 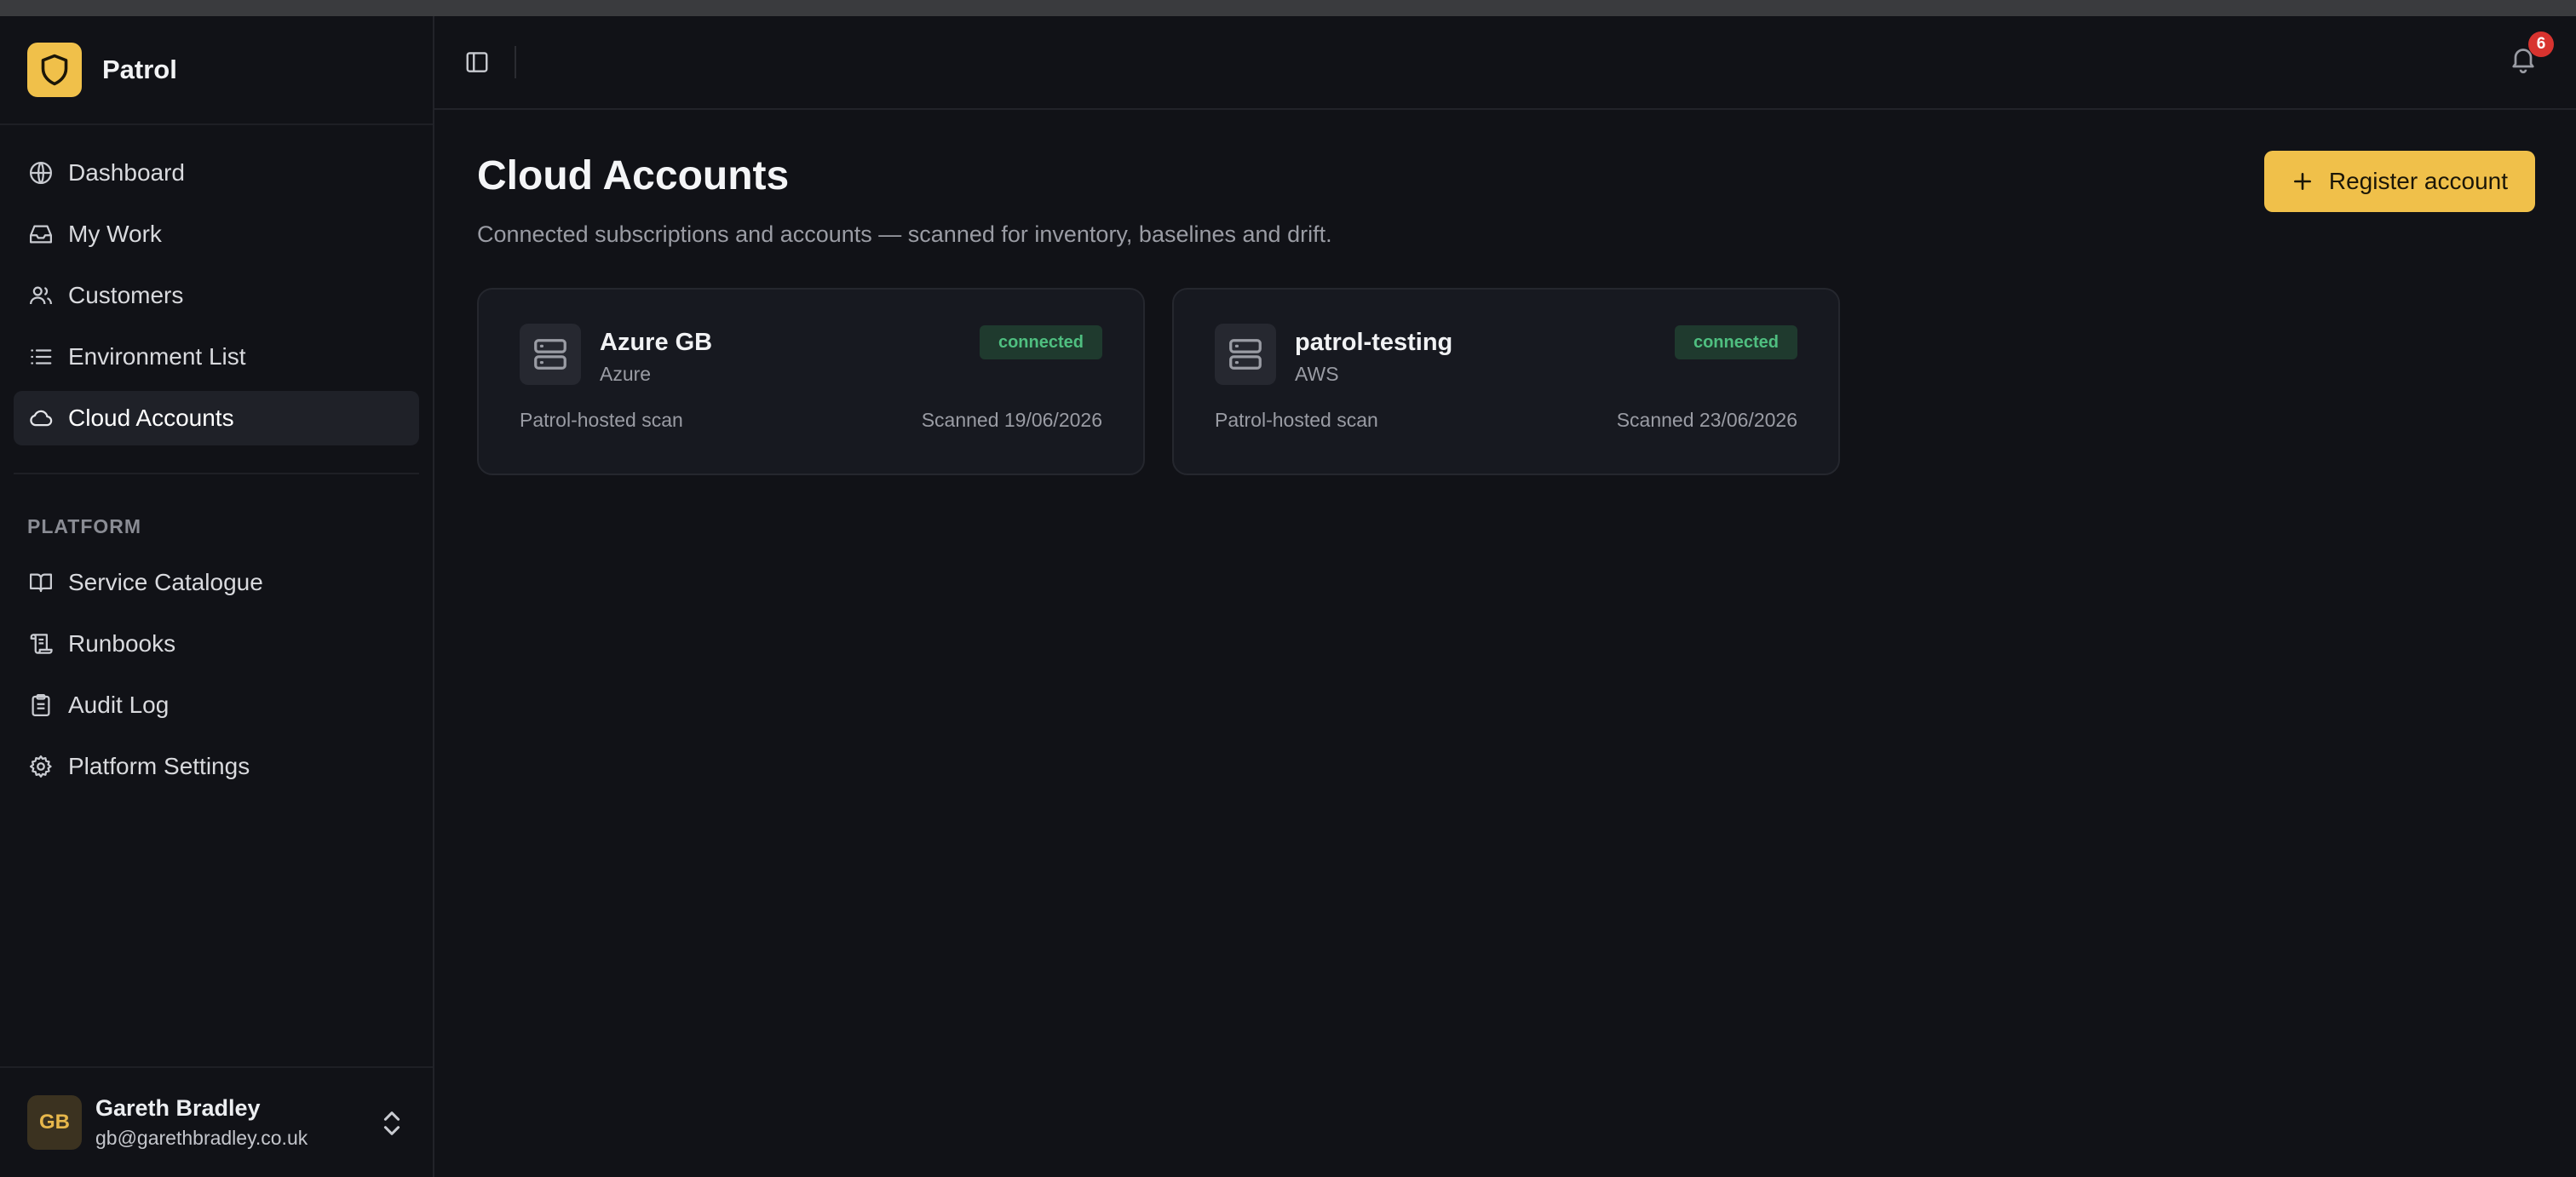 What do you see at coordinates (2418, 181) in the screenshot?
I see `register-account-label: Register account` at bounding box center [2418, 181].